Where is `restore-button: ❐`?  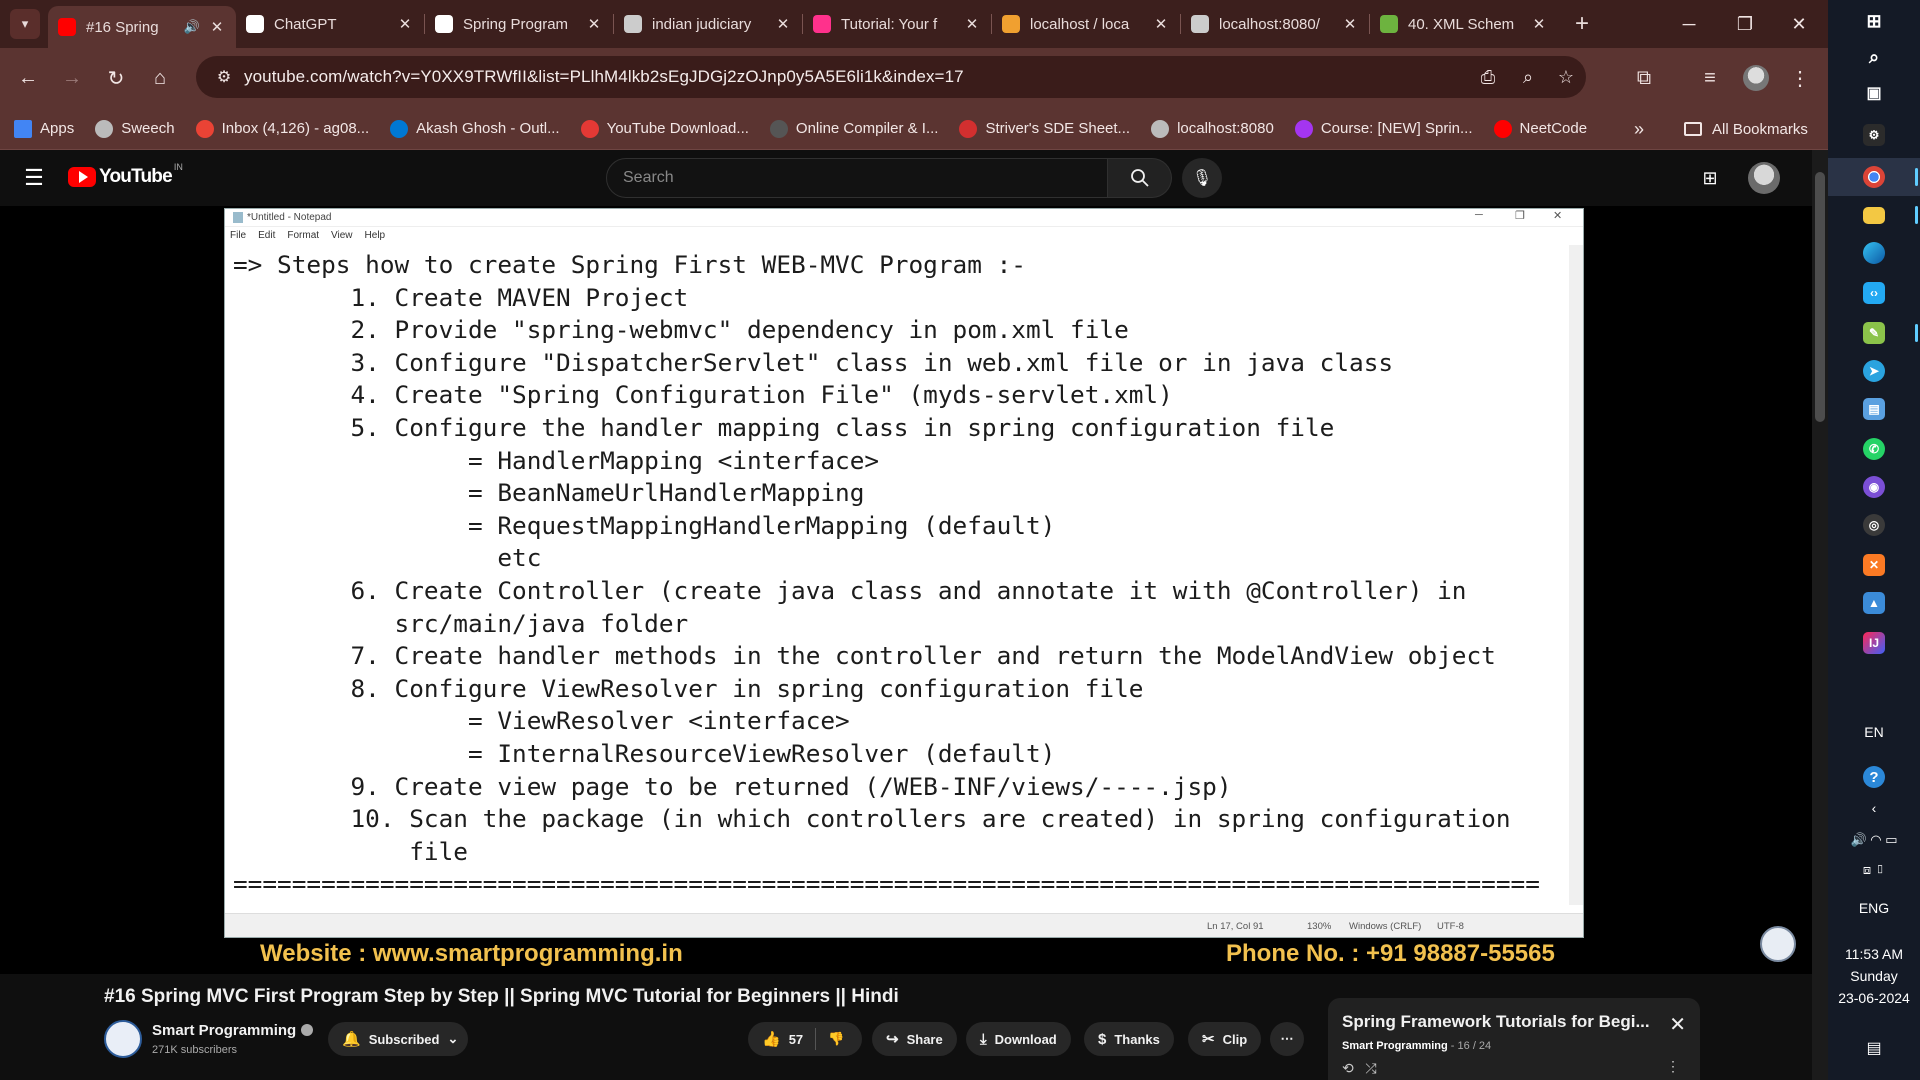
restore-button: ❐ is located at coordinates (1745, 24).